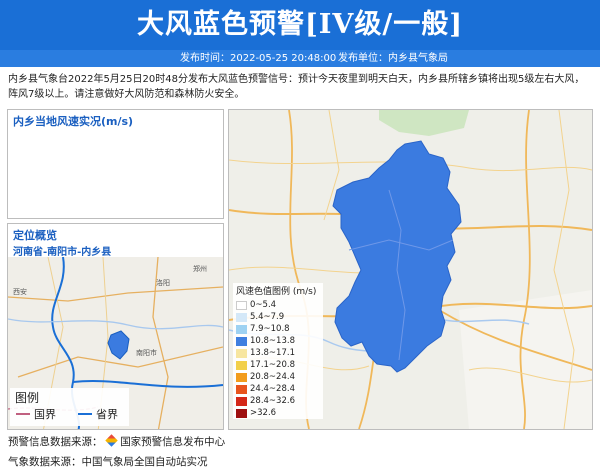  Describe the element at coordinates (278, 317) in the screenshot. I see `legend-row: 5.4~7.9` at that location.